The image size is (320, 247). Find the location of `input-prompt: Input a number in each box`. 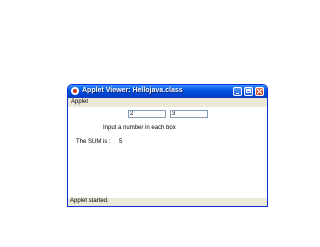

input-prompt: Input a number in each box is located at coordinates (139, 128).